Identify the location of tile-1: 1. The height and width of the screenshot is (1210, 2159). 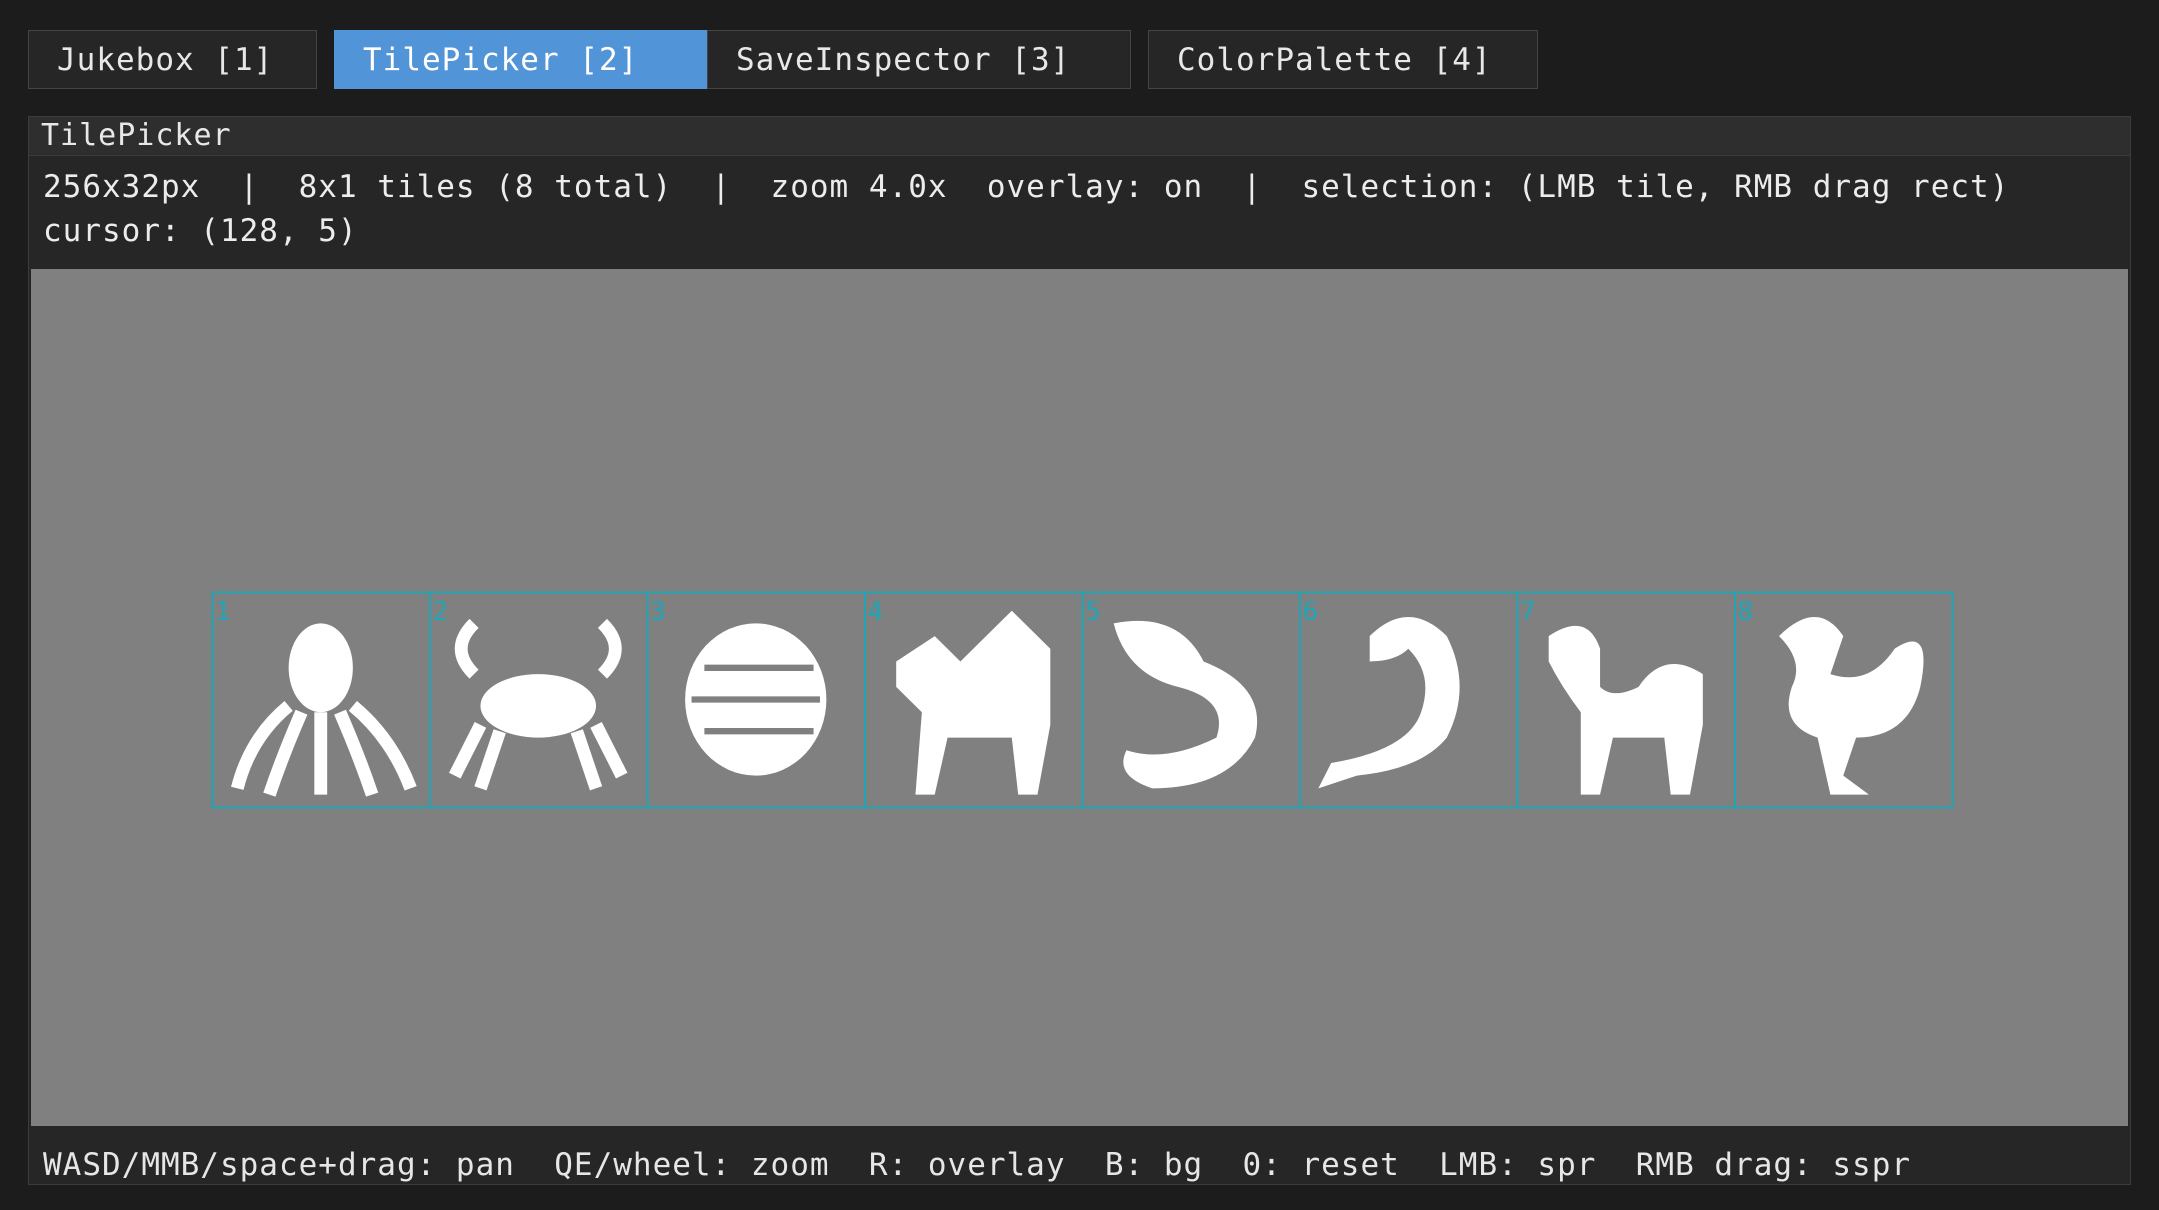
(321, 700).